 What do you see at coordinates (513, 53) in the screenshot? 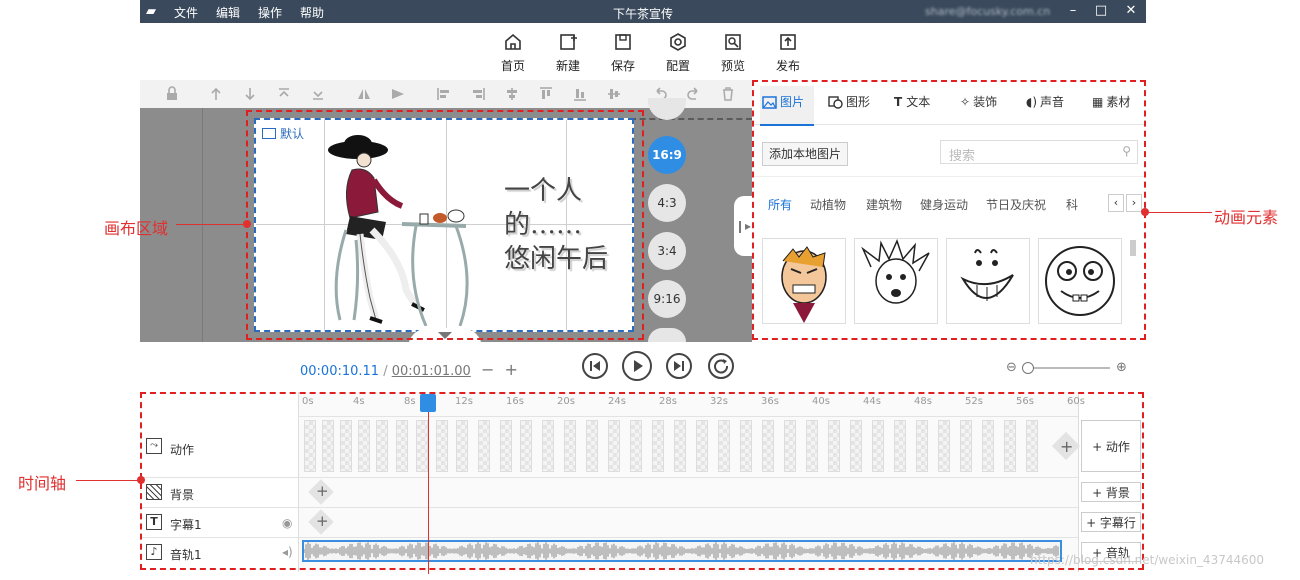
I see `home-button: 首页` at bounding box center [513, 53].